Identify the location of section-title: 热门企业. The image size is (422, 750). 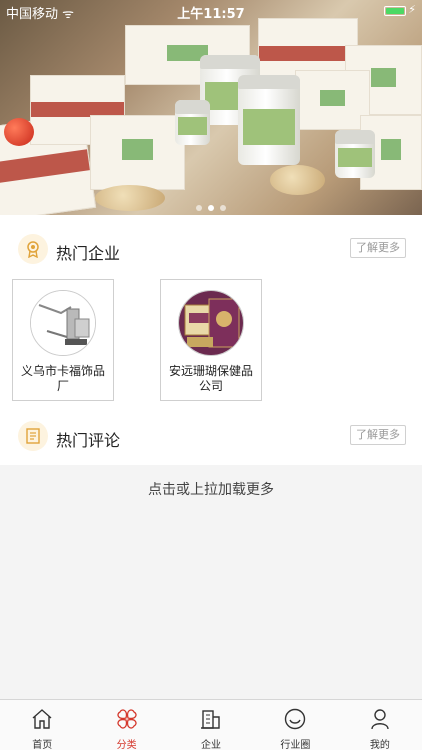
(88, 253).